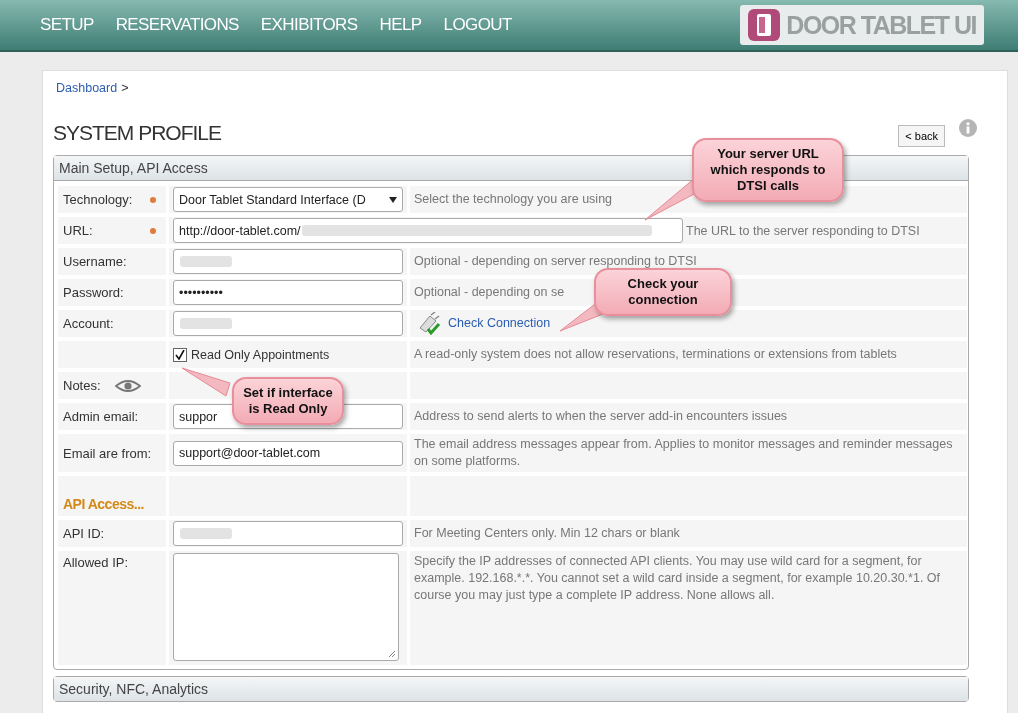 This screenshot has width=1018, height=713. I want to click on hint-text: The email address messages appear from. Applies to monitor messages and reminder messages on some platforms., so click(684, 453).